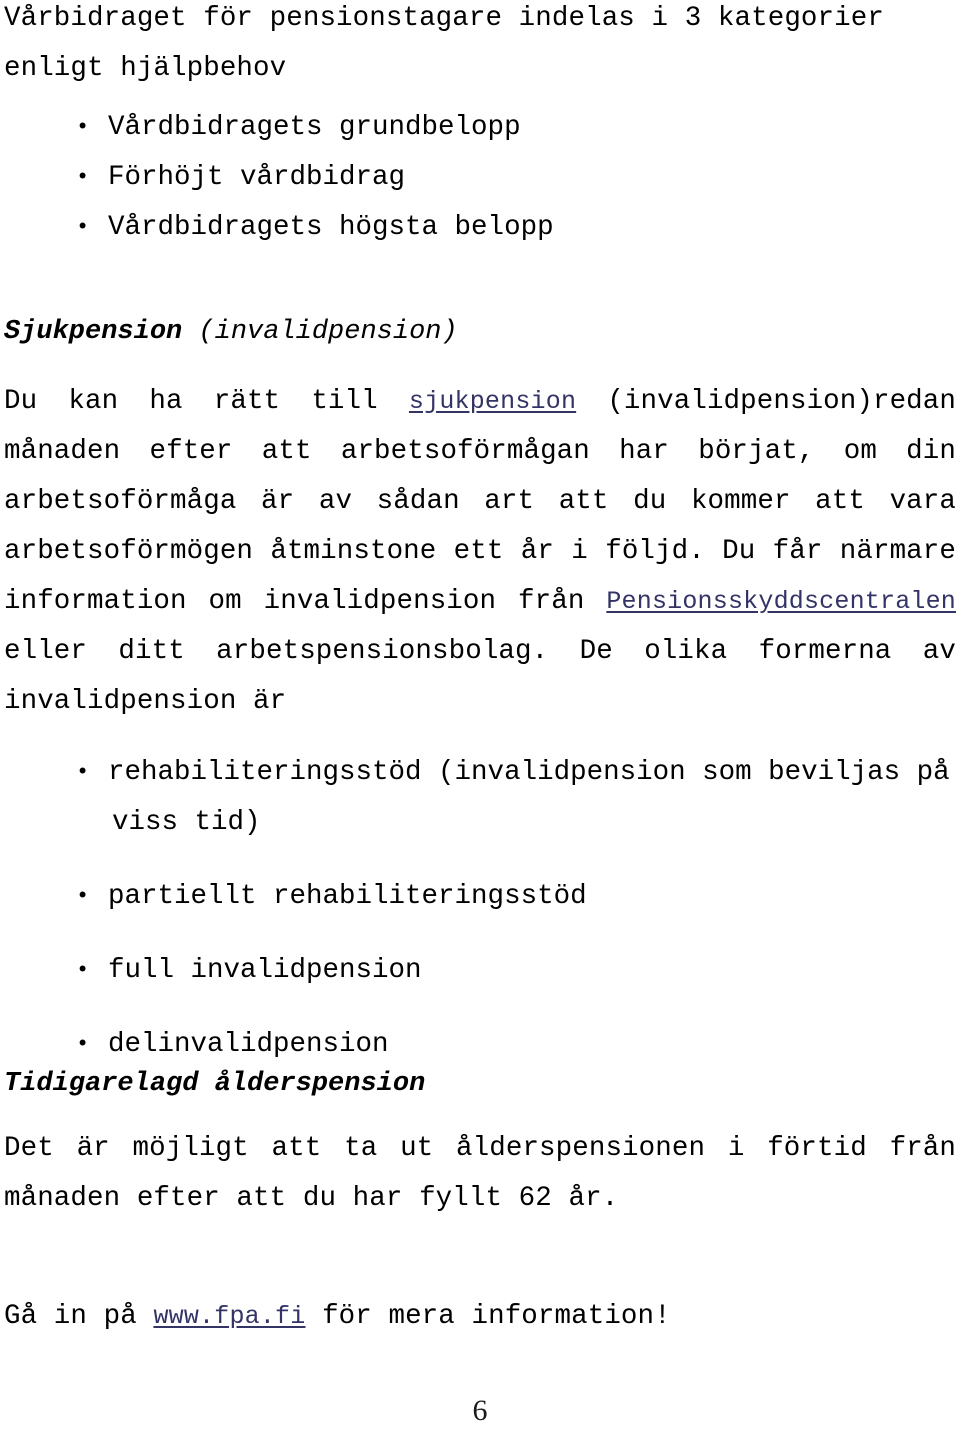  I want to click on list-item-label: delinvalidpension, so click(248, 1044).